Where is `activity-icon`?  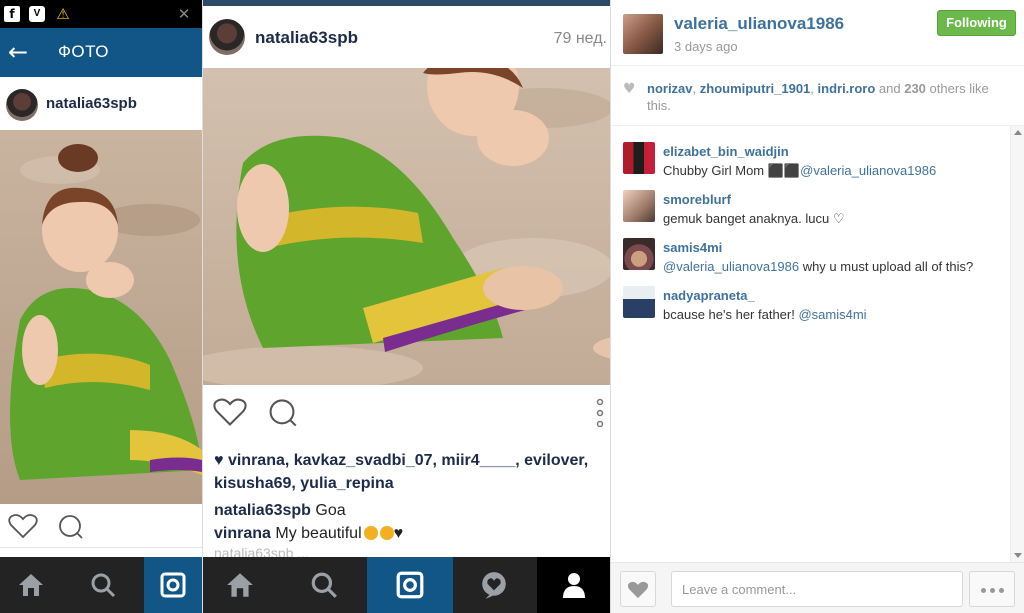 activity-icon is located at coordinates (494, 585).